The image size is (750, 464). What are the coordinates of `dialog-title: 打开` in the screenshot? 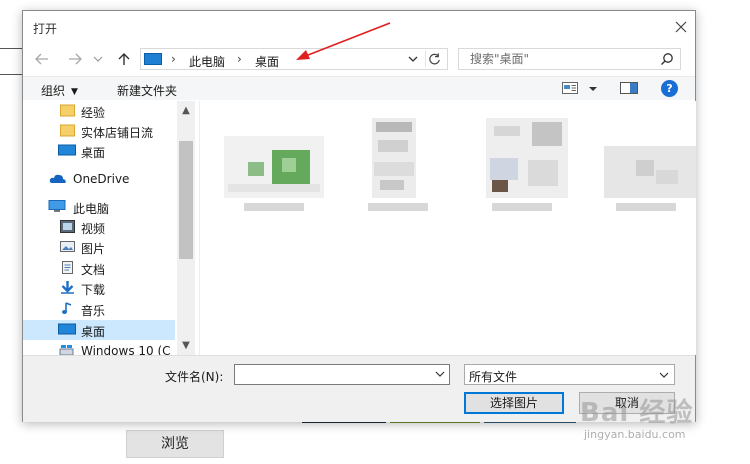 It's located at (45, 29).